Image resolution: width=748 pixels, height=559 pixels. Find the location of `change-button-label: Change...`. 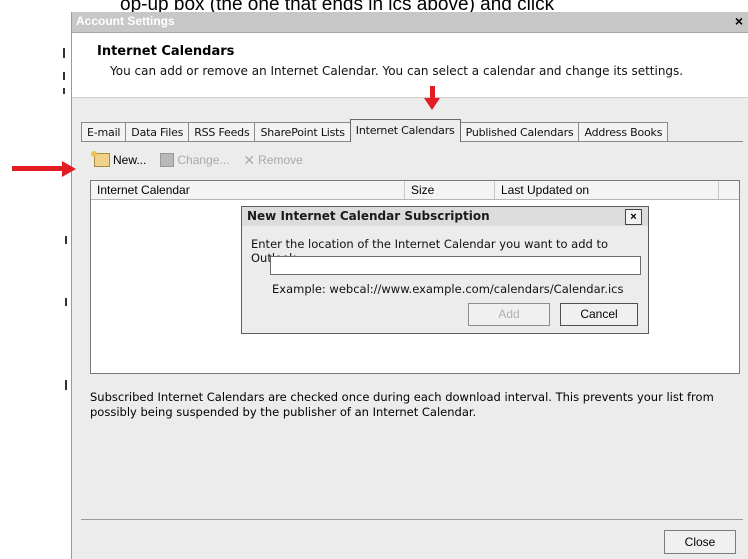

change-button-label: Change... is located at coordinates (203, 160).